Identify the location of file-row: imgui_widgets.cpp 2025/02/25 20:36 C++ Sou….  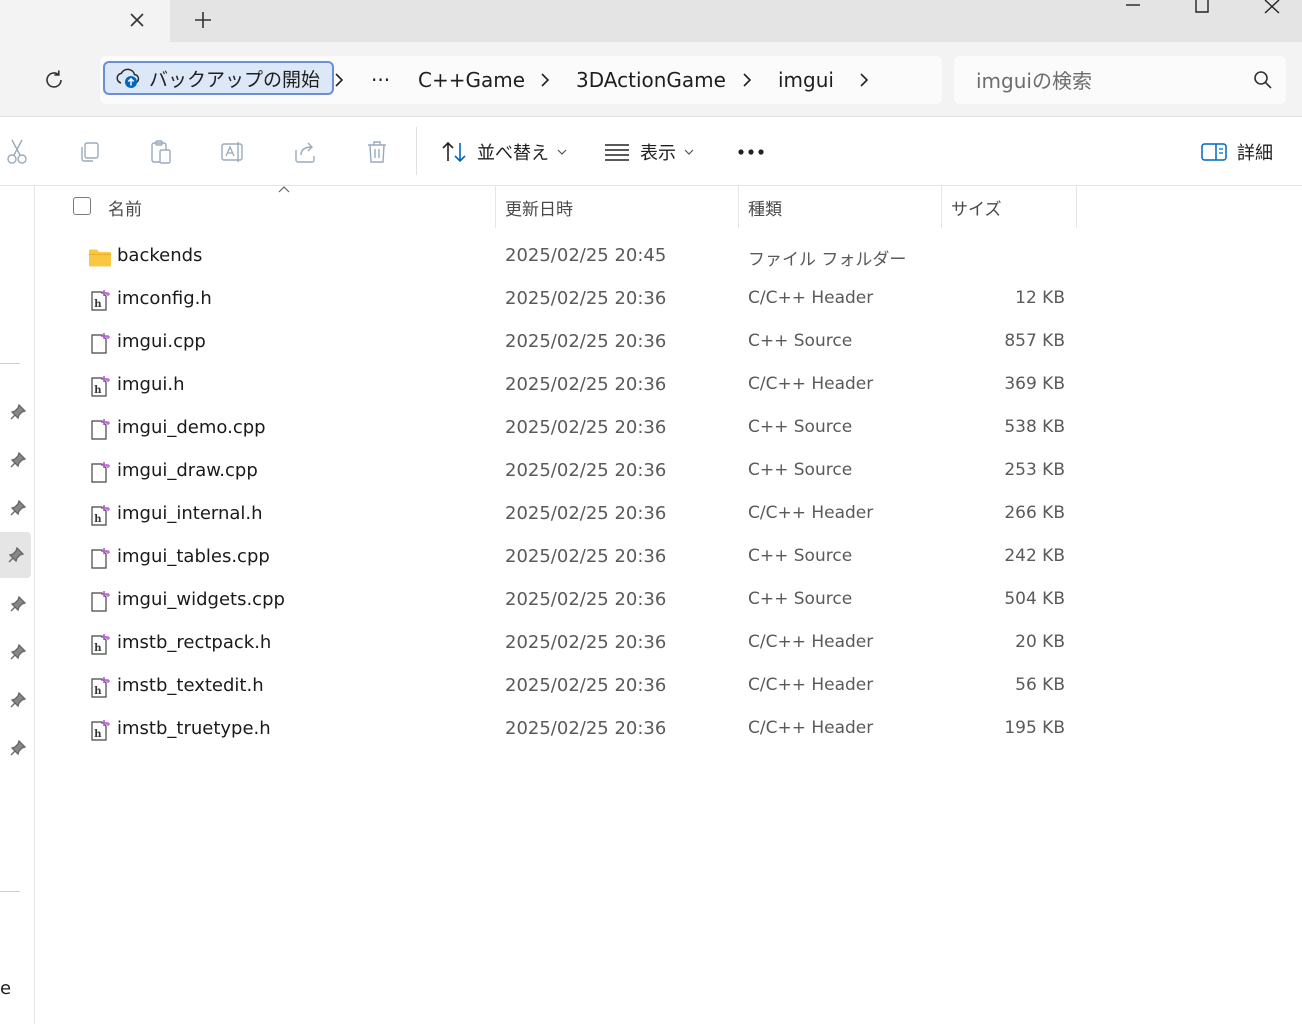
(661, 601).